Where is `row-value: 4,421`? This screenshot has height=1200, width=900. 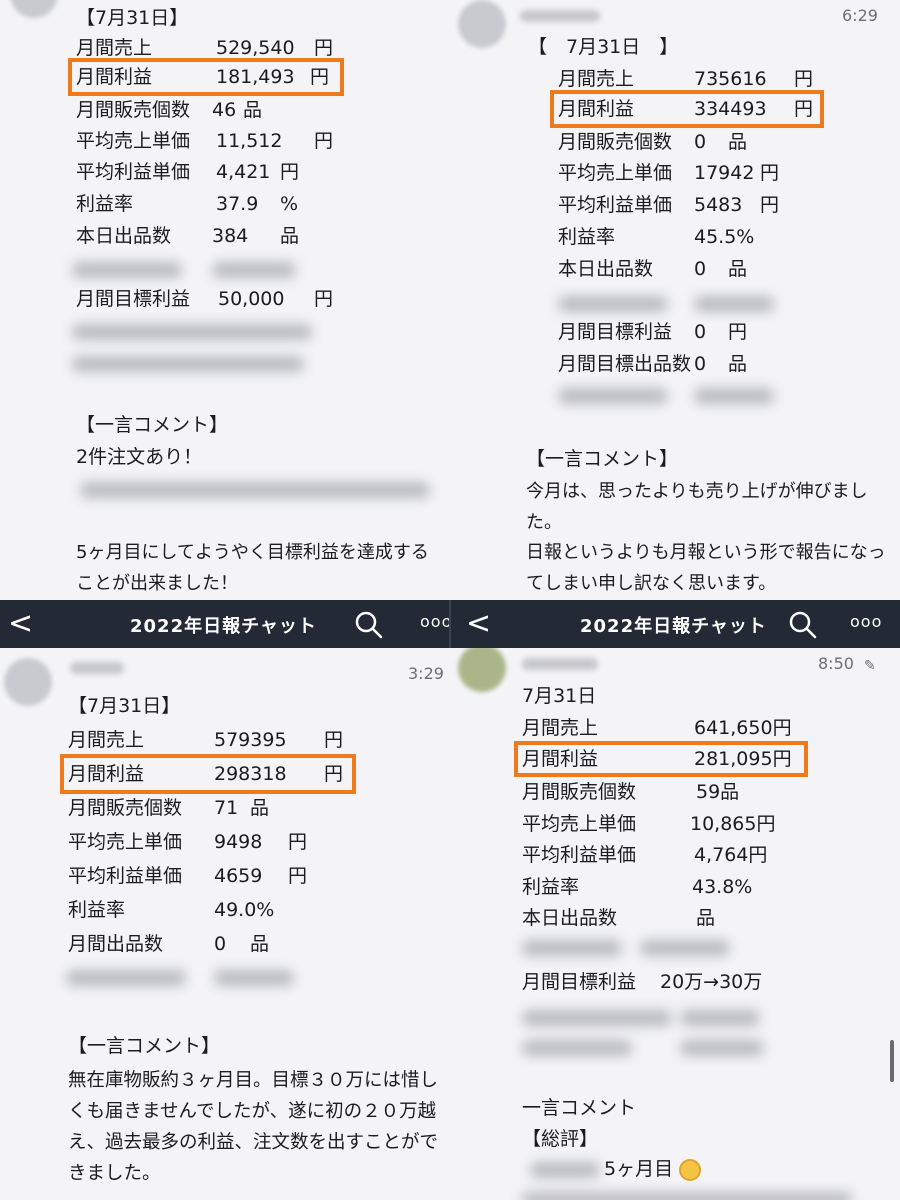 row-value: 4,421 is located at coordinates (243, 172).